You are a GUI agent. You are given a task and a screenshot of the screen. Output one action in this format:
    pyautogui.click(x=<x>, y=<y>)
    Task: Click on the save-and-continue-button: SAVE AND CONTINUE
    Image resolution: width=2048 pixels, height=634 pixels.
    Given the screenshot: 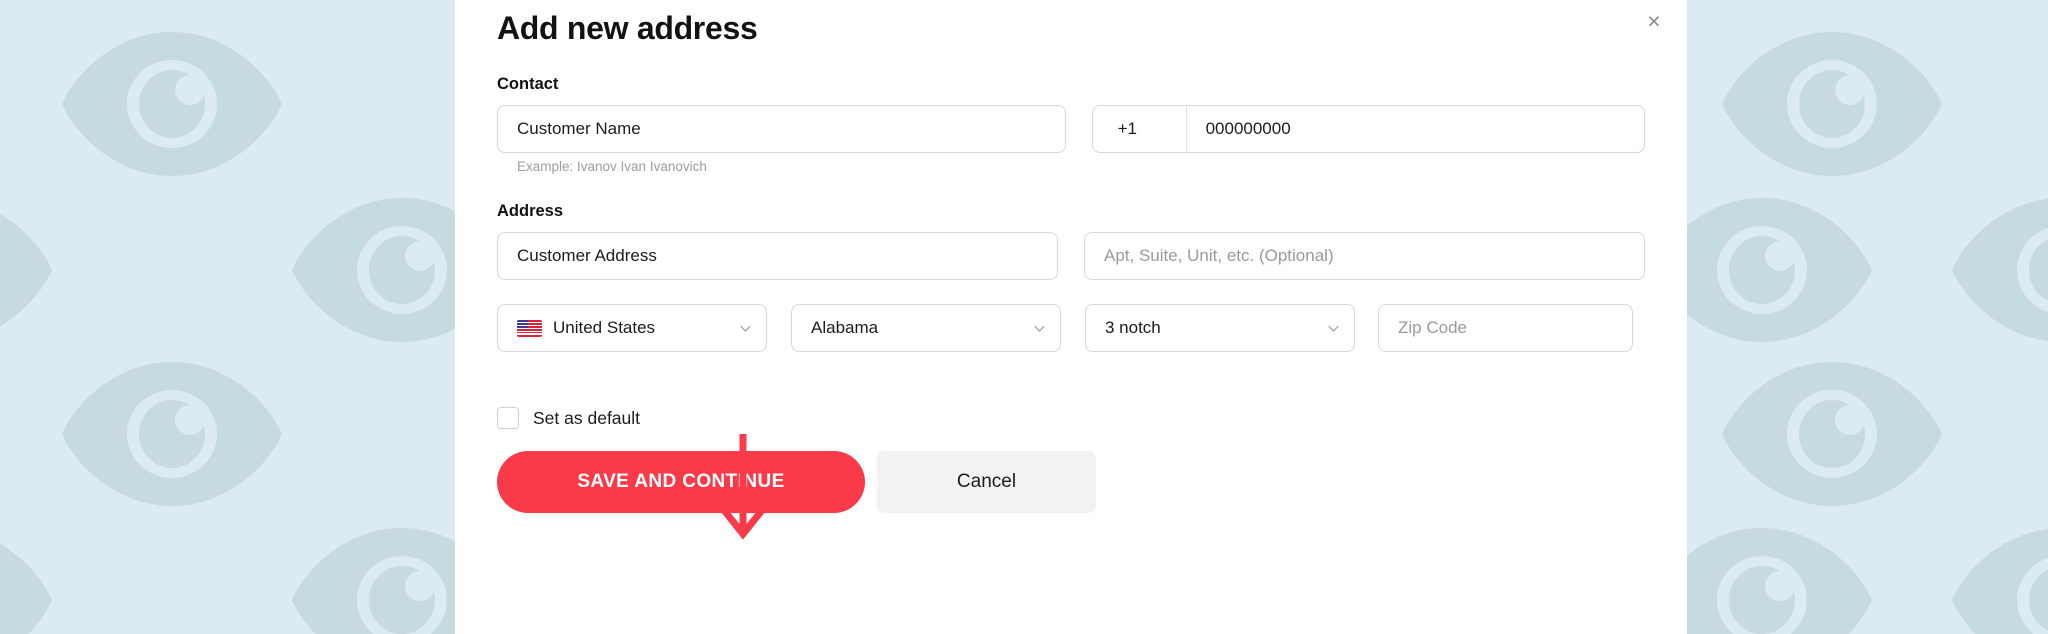 What is the action you would take?
    pyautogui.click(x=681, y=482)
    